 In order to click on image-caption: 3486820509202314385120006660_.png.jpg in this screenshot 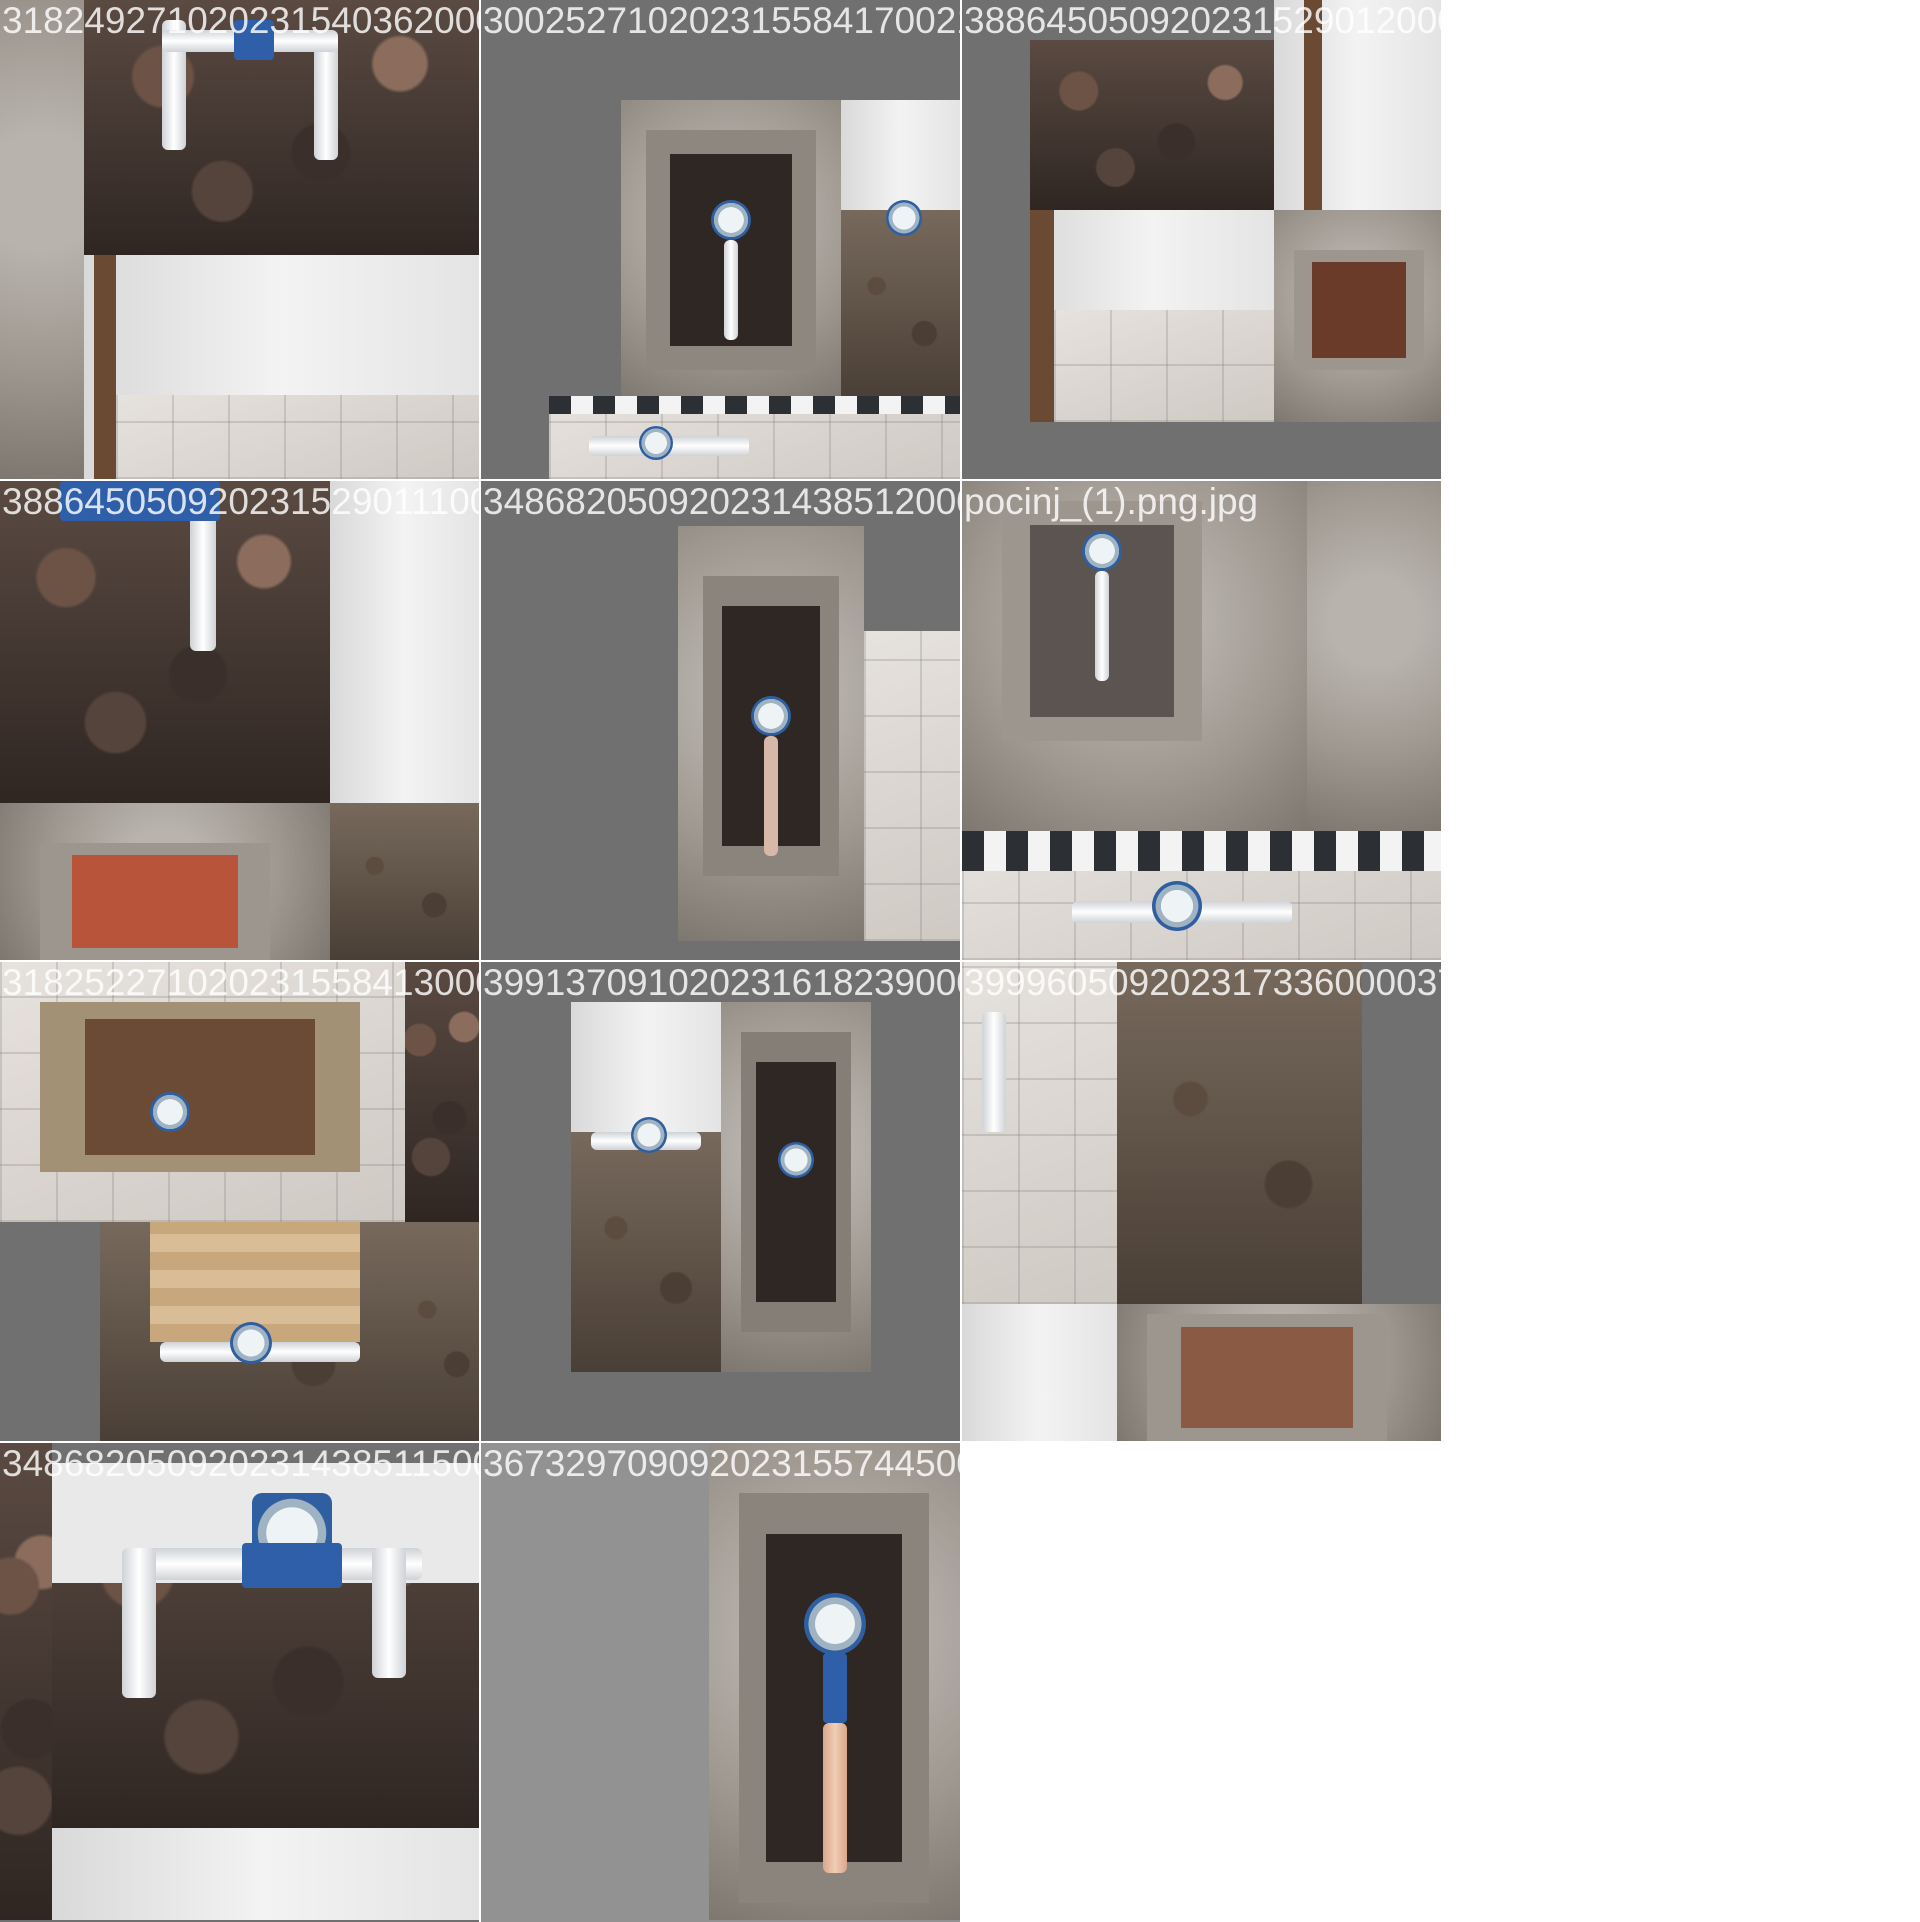, I will do `click(721, 501)`.